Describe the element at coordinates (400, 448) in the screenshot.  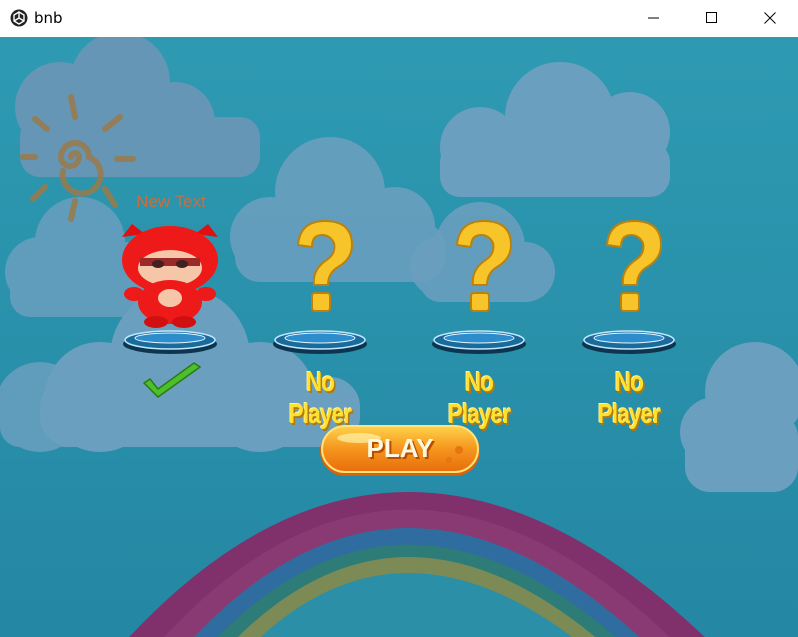
I see `play-button-label: PLAY` at that location.